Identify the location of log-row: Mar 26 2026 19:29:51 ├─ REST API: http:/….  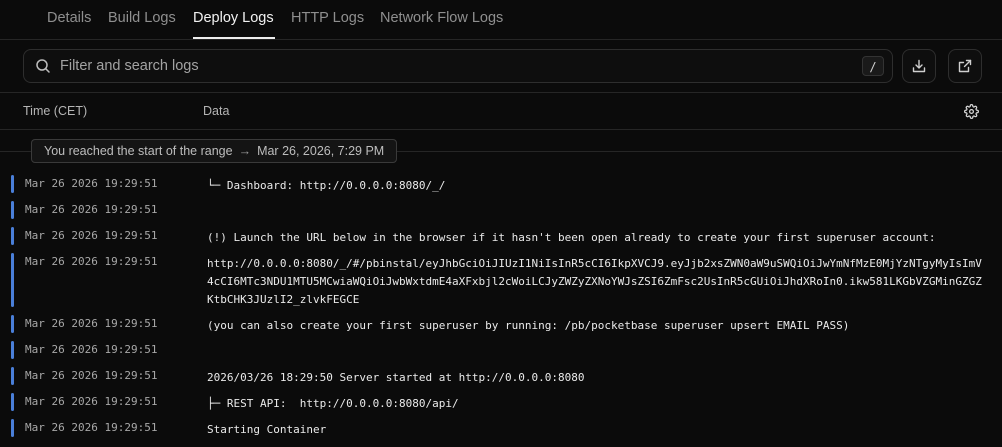
(501, 402).